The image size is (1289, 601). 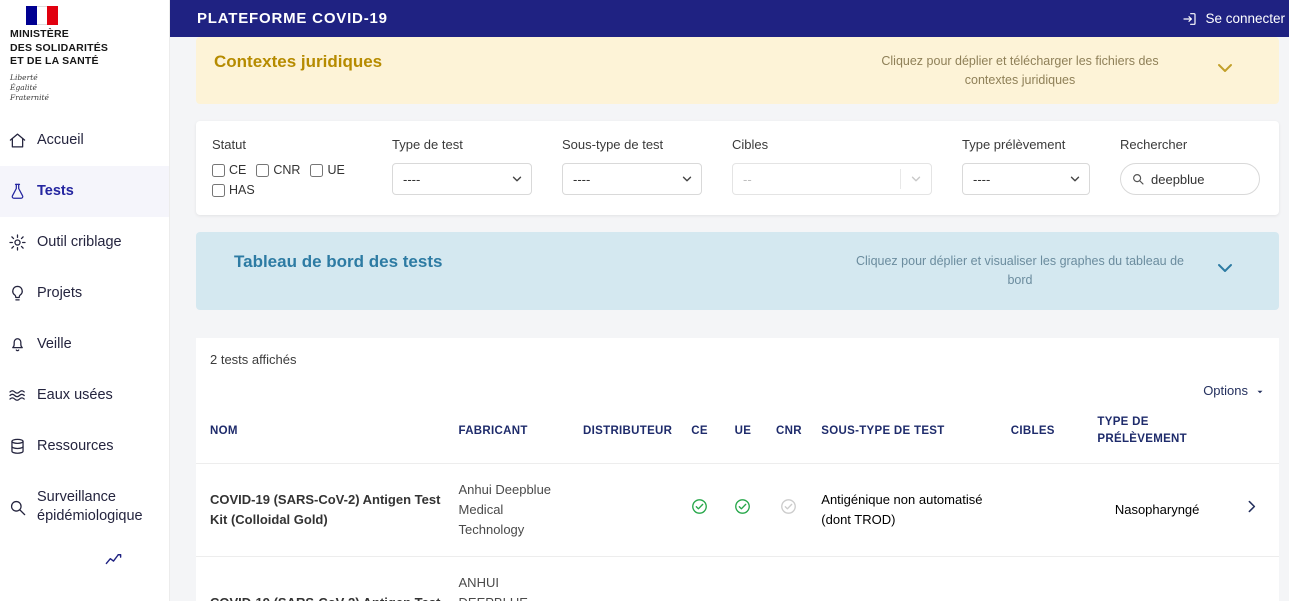 I want to click on sidebar-item-label: Veille, so click(x=54, y=344).